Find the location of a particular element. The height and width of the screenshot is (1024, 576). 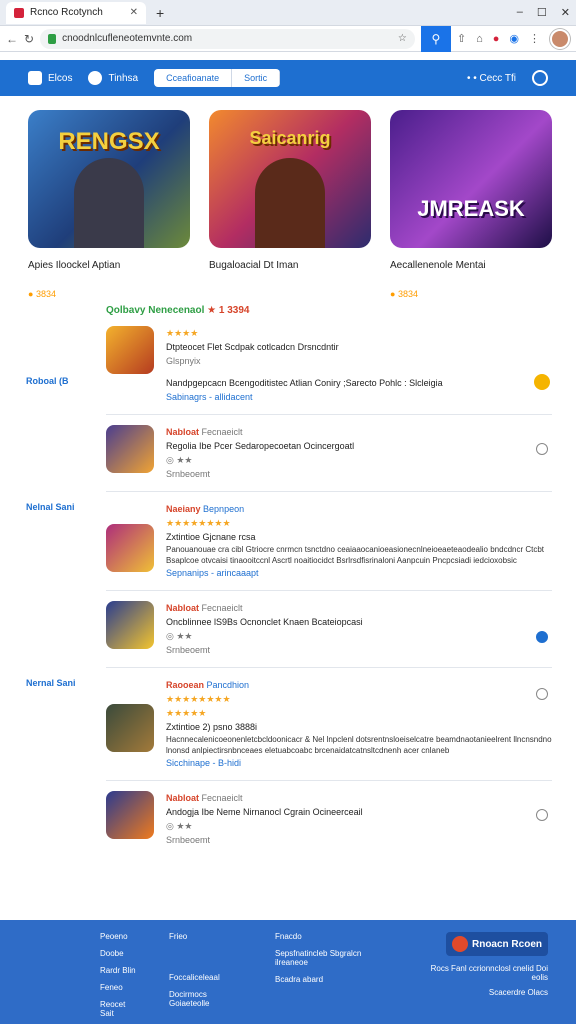

section-title-text: Qolbavy Nenecenaol is located at coordinates (155, 310).